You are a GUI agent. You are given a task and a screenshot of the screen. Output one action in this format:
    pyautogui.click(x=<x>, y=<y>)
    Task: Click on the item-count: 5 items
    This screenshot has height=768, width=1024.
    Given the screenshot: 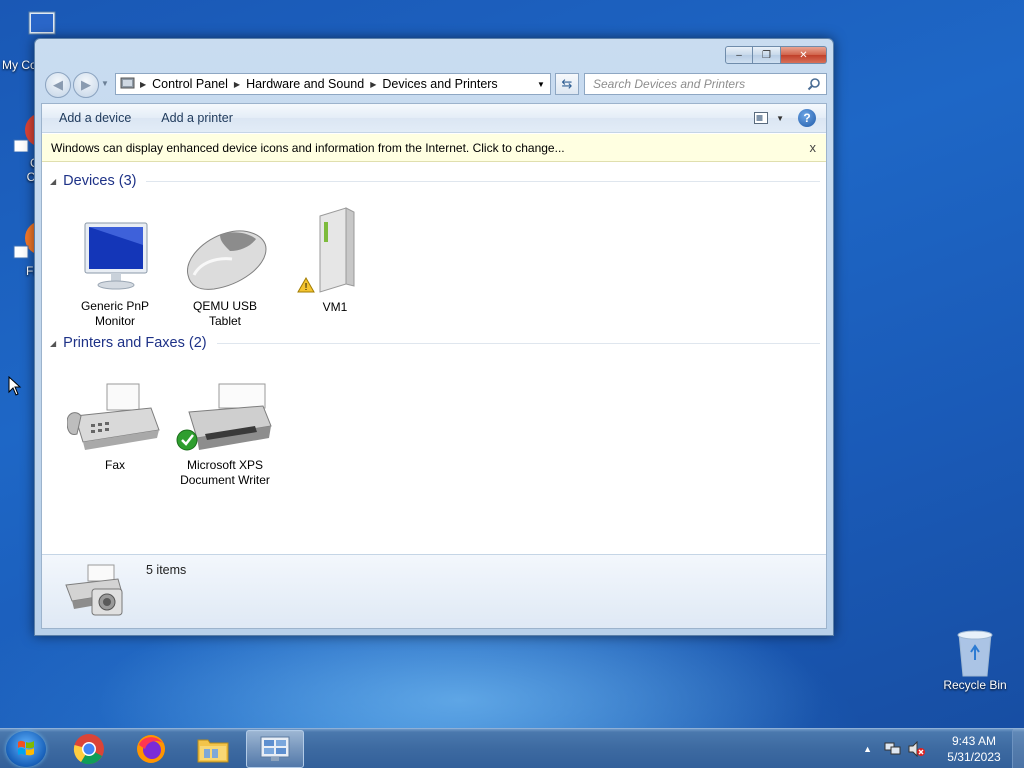 What is the action you would take?
    pyautogui.click(x=166, y=570)
    